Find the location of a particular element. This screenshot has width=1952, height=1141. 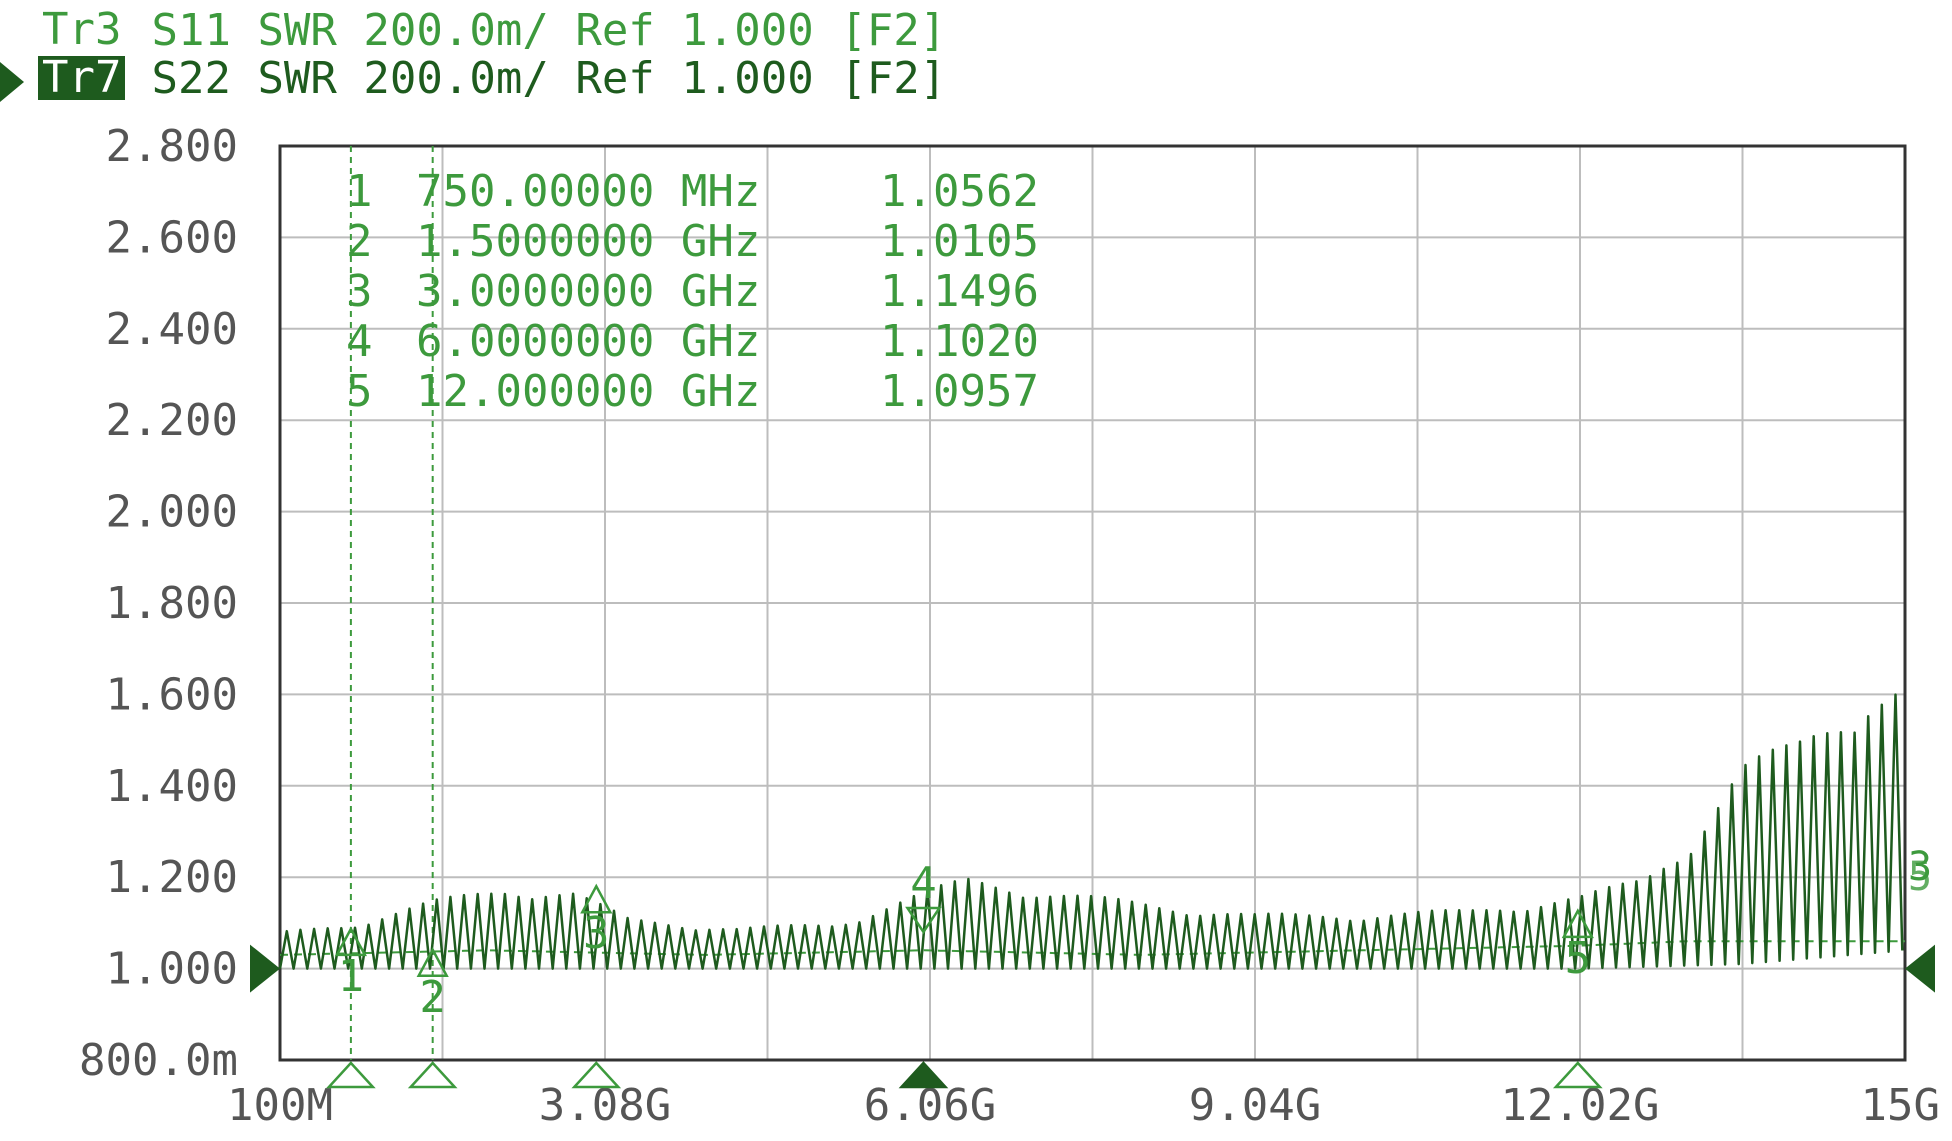

marker-table-freq: 3.0000000 GHz is located at coordinates (588, 291).